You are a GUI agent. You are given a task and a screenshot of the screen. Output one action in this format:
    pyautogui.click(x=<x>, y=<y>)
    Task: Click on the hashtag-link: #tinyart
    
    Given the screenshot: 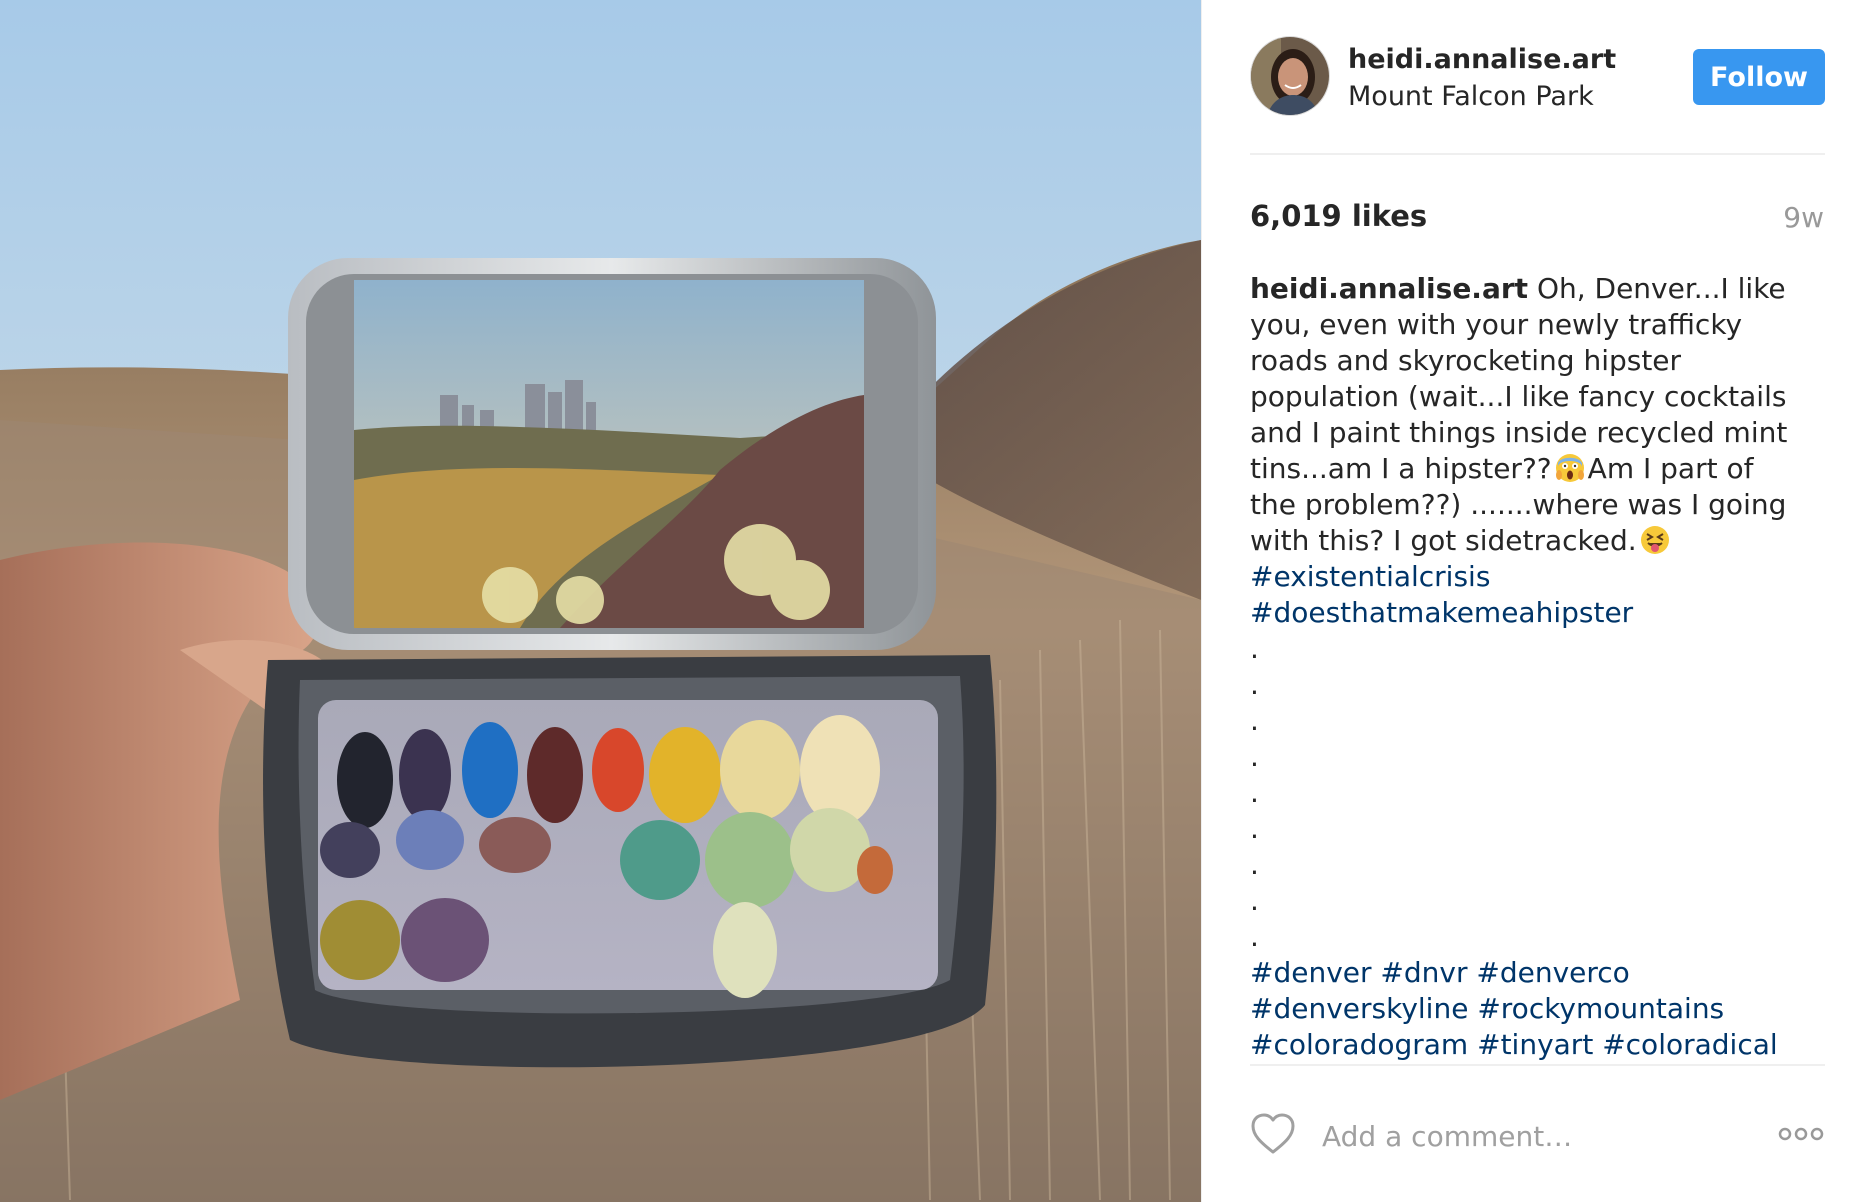 What is the action you would take?
    pyautogui.click(x=1535, y=1044)
    